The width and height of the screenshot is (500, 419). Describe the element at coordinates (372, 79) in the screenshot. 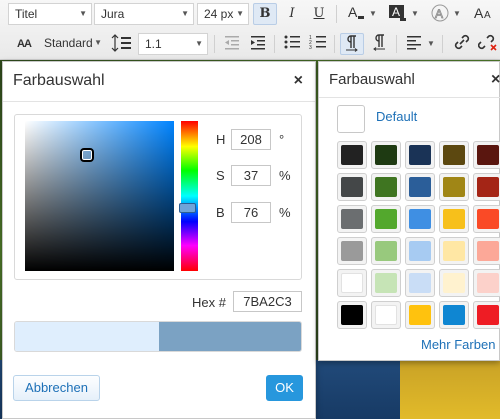

I see `swatch-panel-title: Farbauswahl` at that location.